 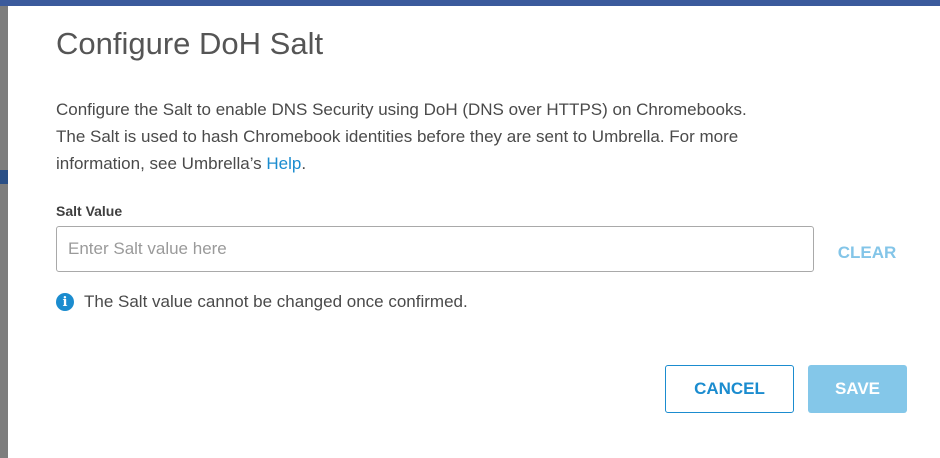 What do you see at coordinates (89, 211) in the screenshot?
I see `salt-value-label: Salt Value` at bounding box center [89, 211].